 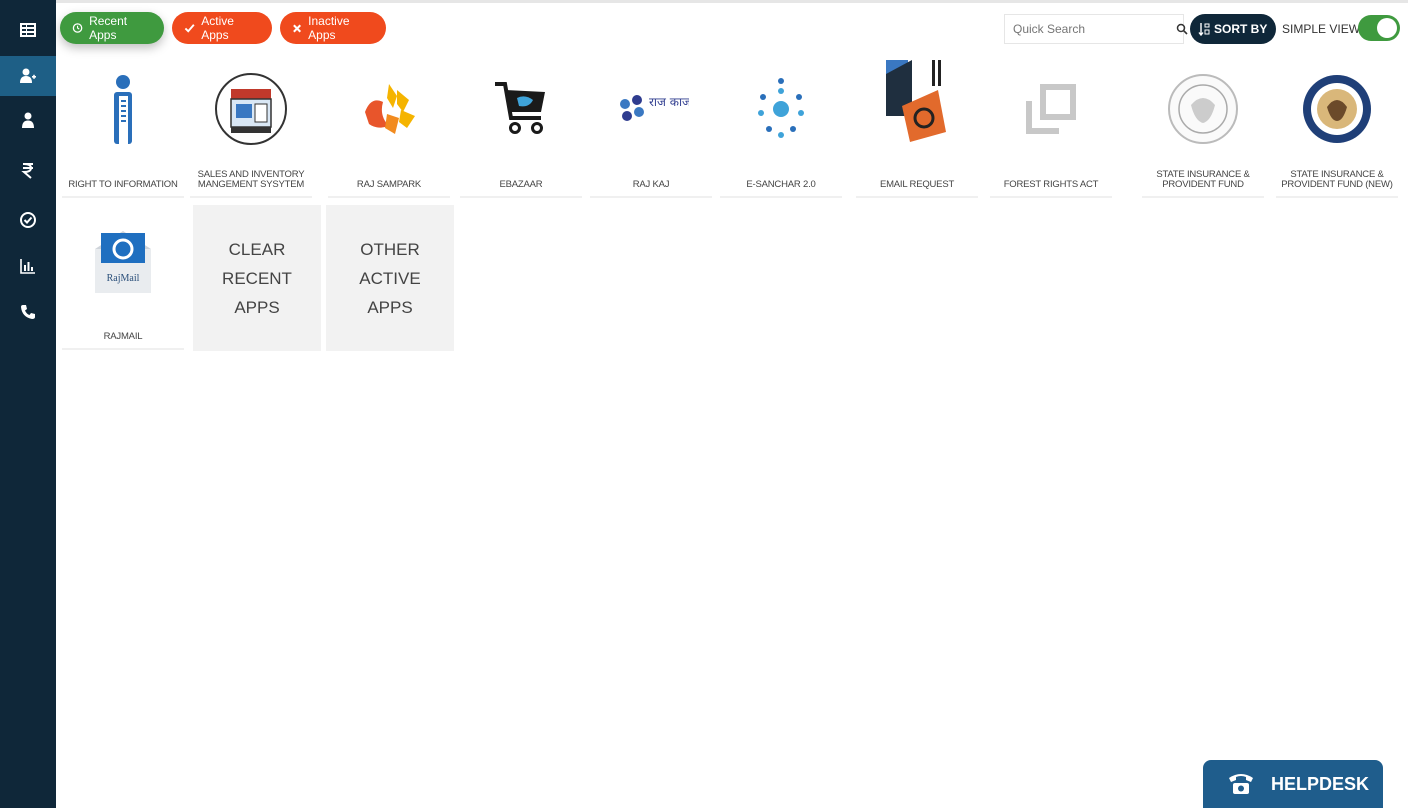 I want to click on search-icon, so click(x=1182, y=29).